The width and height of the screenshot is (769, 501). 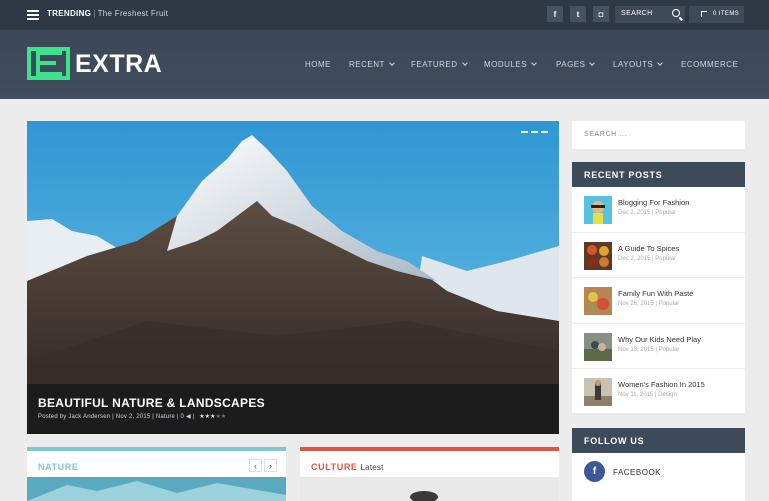 I want to click on post-title: Blogging For Fashion, so click(x=653, y=202).